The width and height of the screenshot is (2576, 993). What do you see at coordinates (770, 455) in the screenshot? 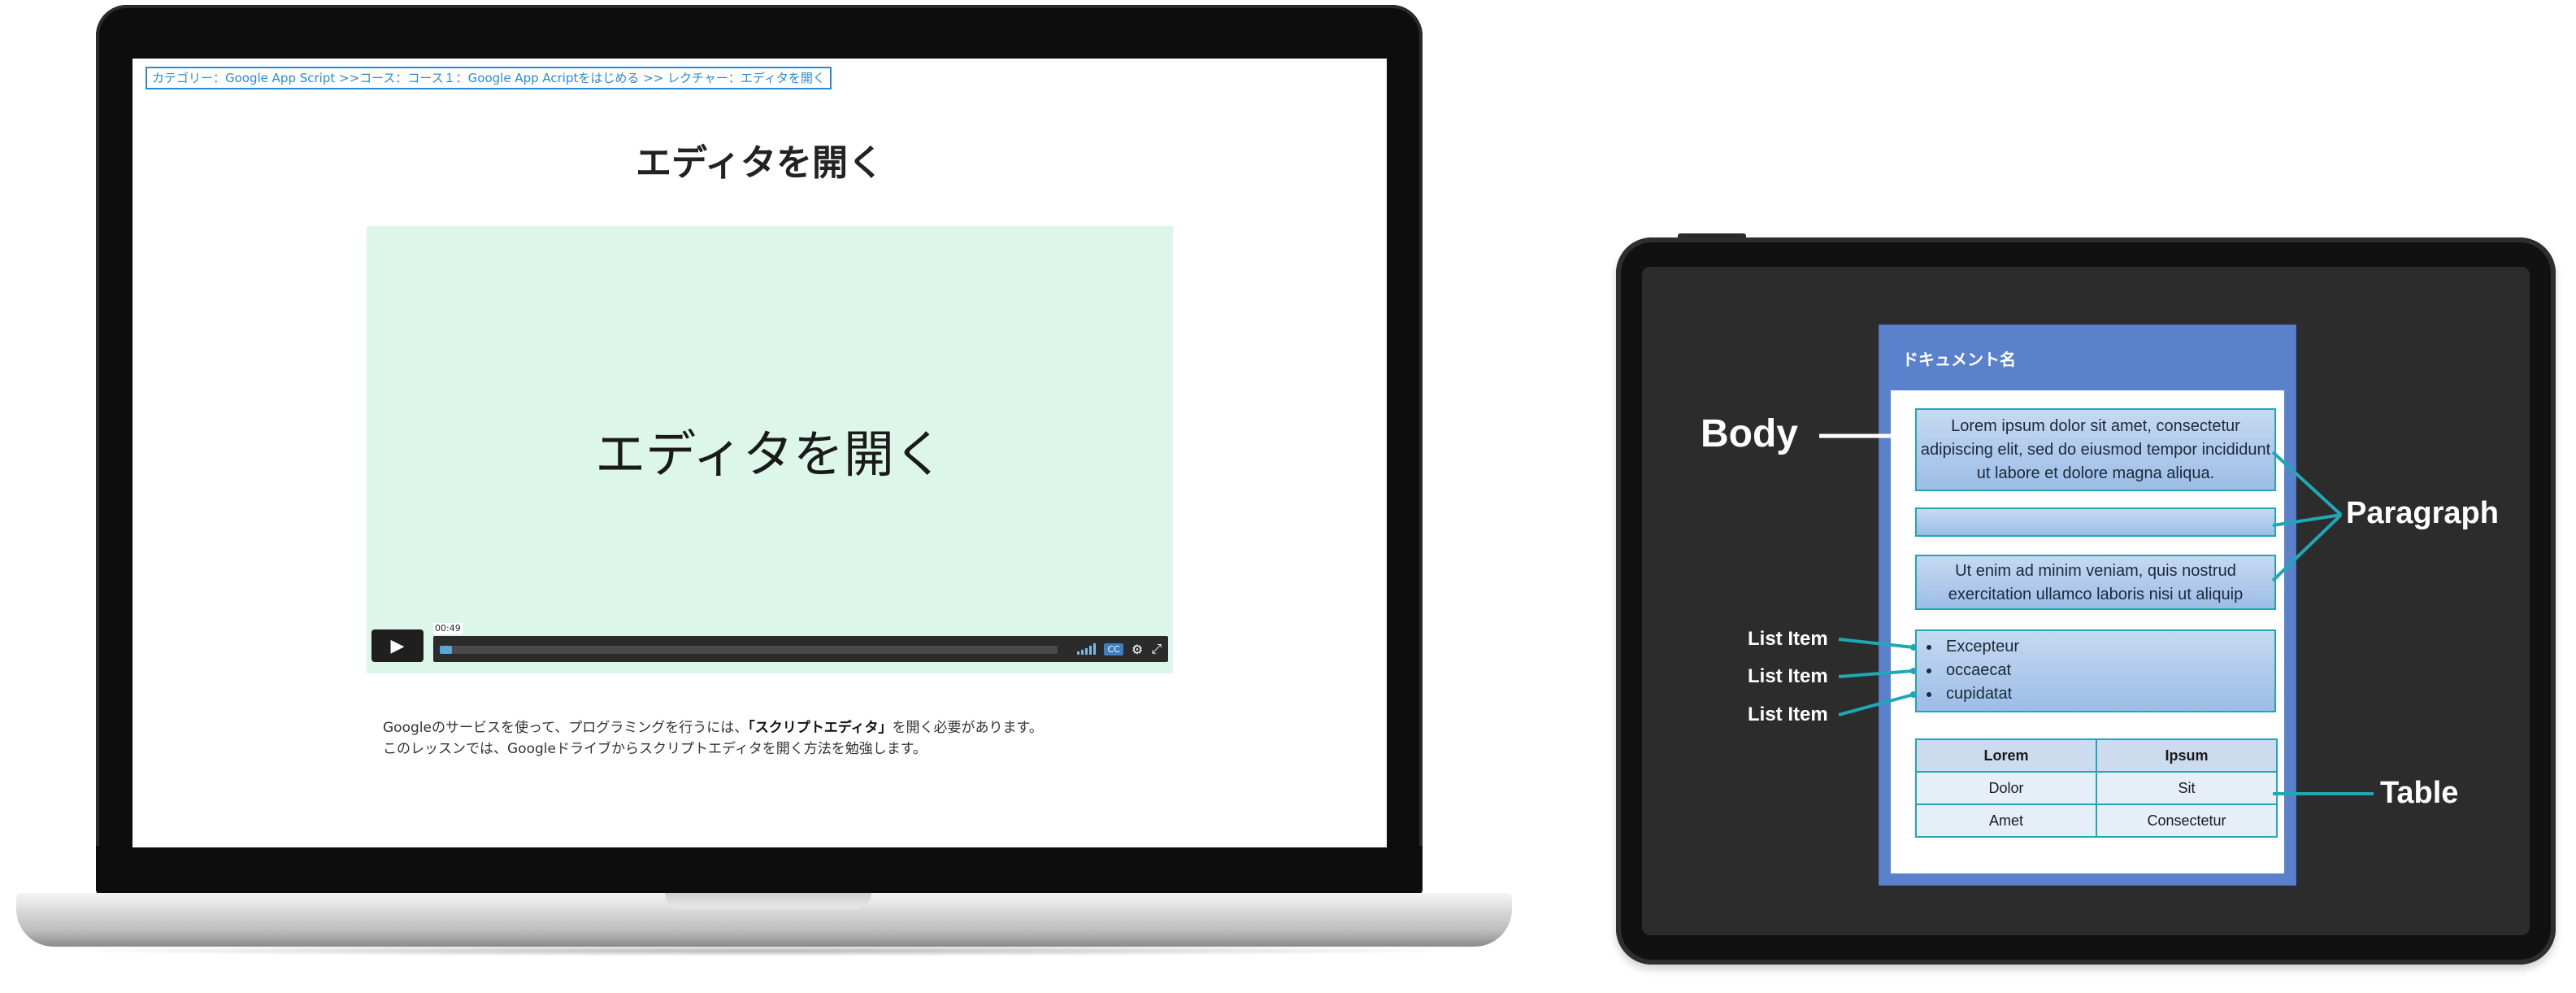
I see `video-title-card: エディタを開く` at bounding box center [770, 455].